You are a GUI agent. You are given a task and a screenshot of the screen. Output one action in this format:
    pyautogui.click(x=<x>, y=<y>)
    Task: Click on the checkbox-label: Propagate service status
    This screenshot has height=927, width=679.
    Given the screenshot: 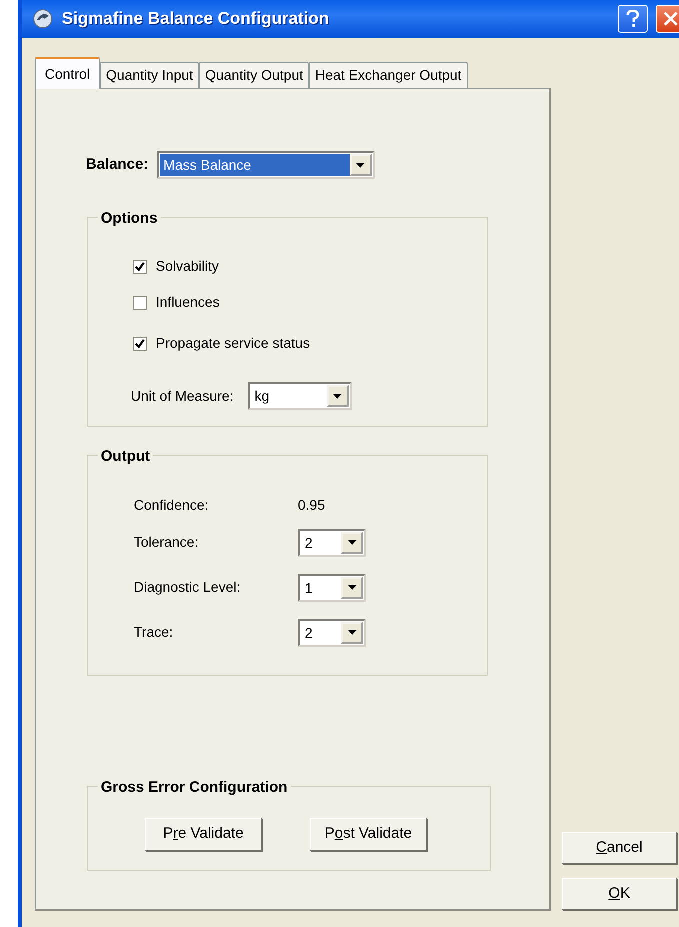 What is the action you would take?
    pyautogui.click(x=233, y=343)
    